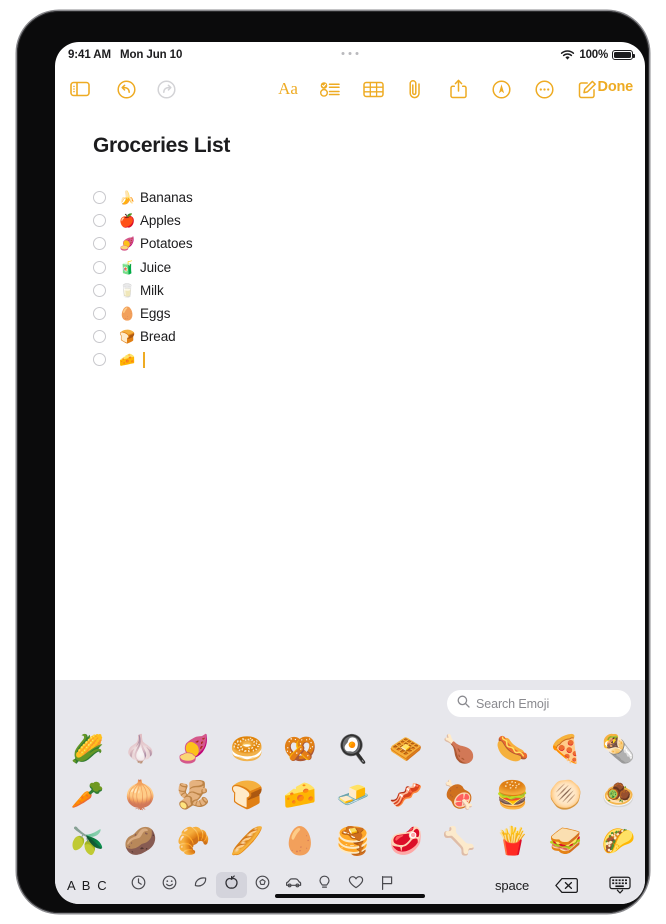  I want to click on done-button: Done, so click(616, 87).